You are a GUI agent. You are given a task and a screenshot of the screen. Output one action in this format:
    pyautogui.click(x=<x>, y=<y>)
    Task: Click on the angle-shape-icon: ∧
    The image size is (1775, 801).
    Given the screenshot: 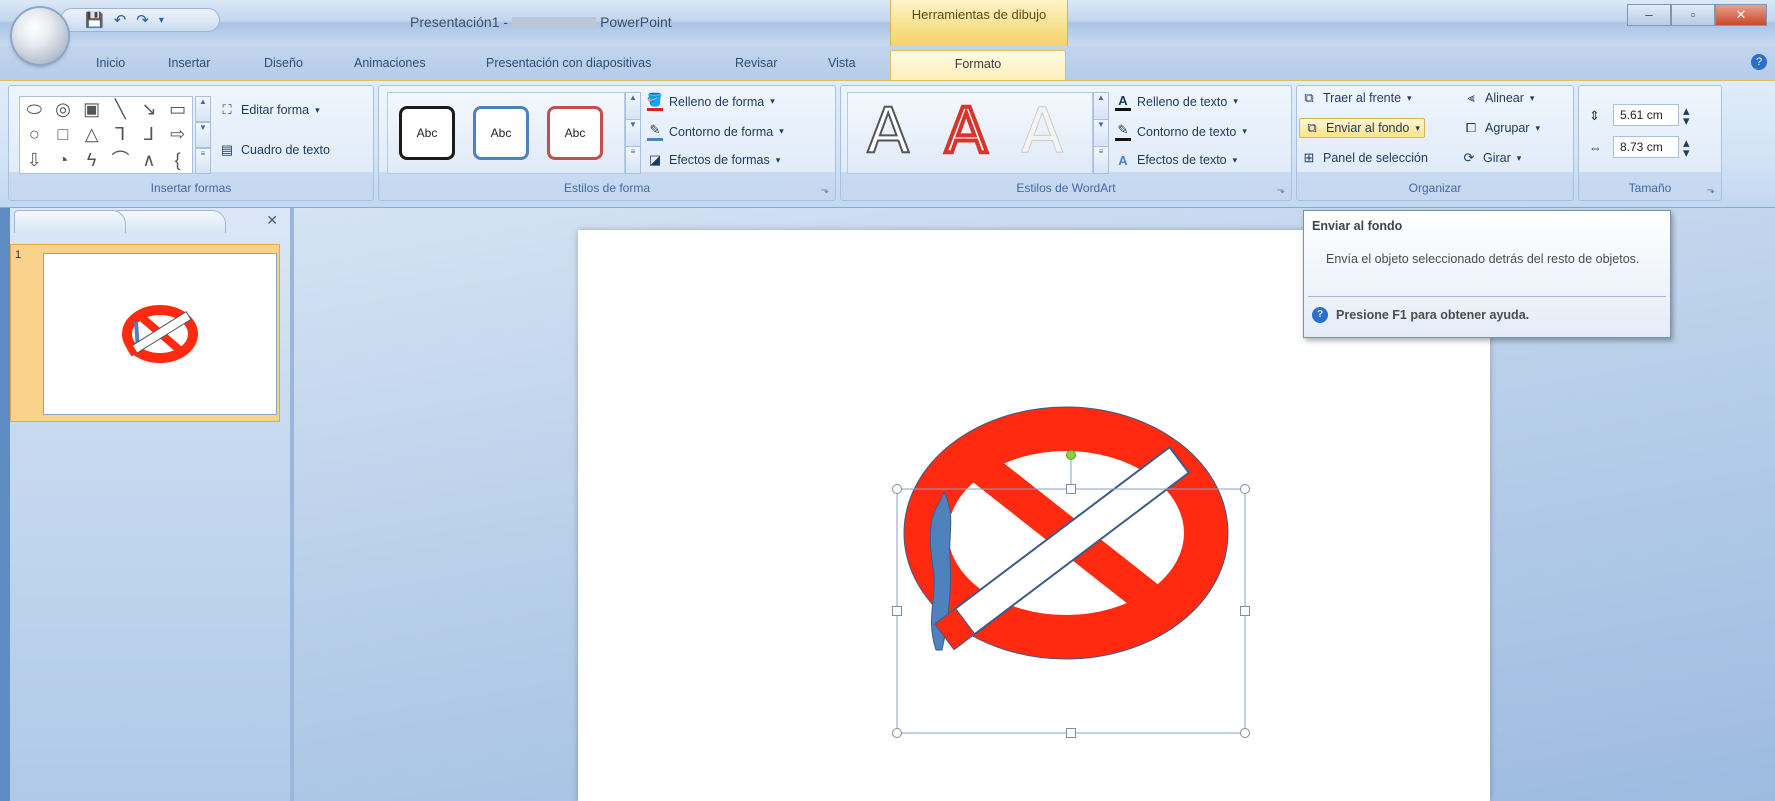 What is the action you would take?
    pyautogui.click(x=149, y=160)
    